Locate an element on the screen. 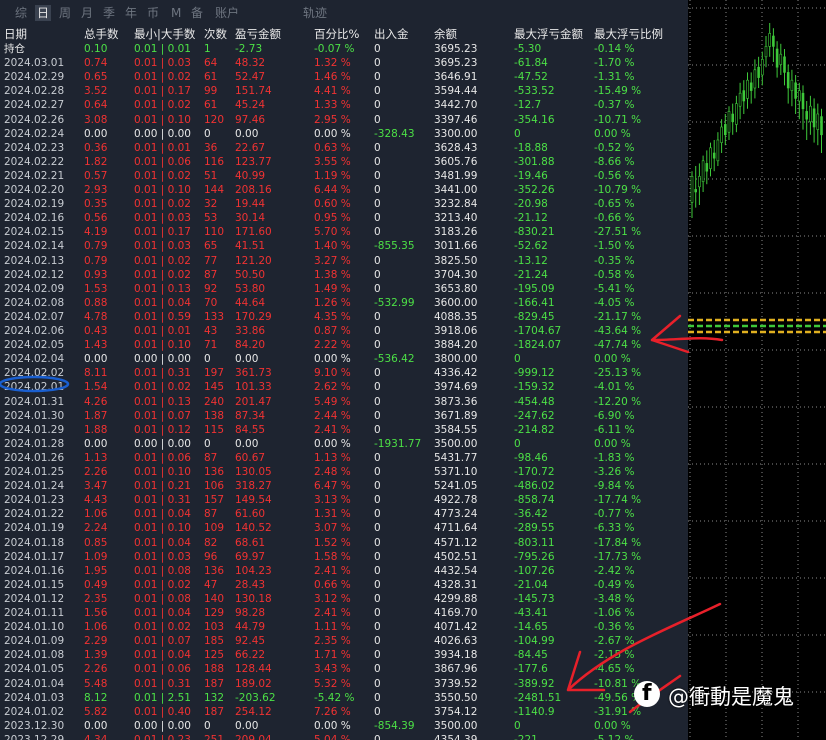 The height and width of the screenshot is (740, 826). watermark: f @衝動是魔鬼 is located at coordinates (730, 695).